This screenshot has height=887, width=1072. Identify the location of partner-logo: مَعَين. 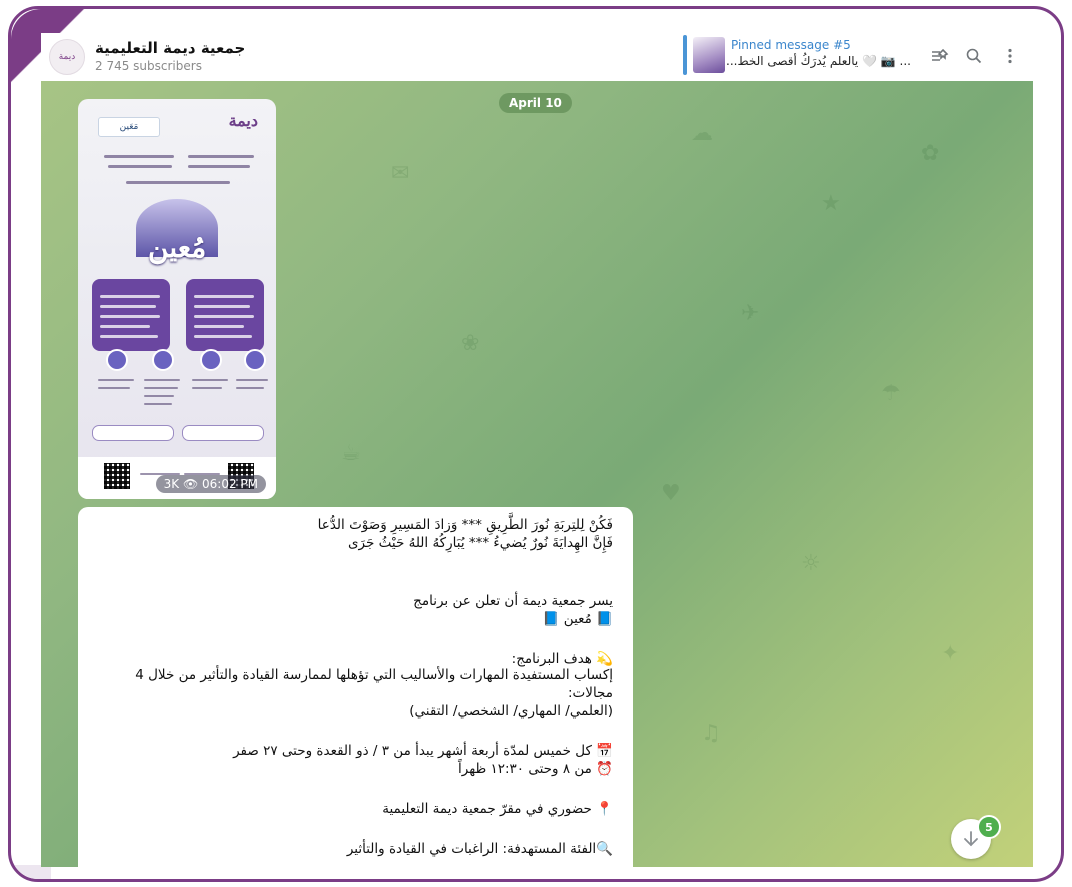
(129, 127).